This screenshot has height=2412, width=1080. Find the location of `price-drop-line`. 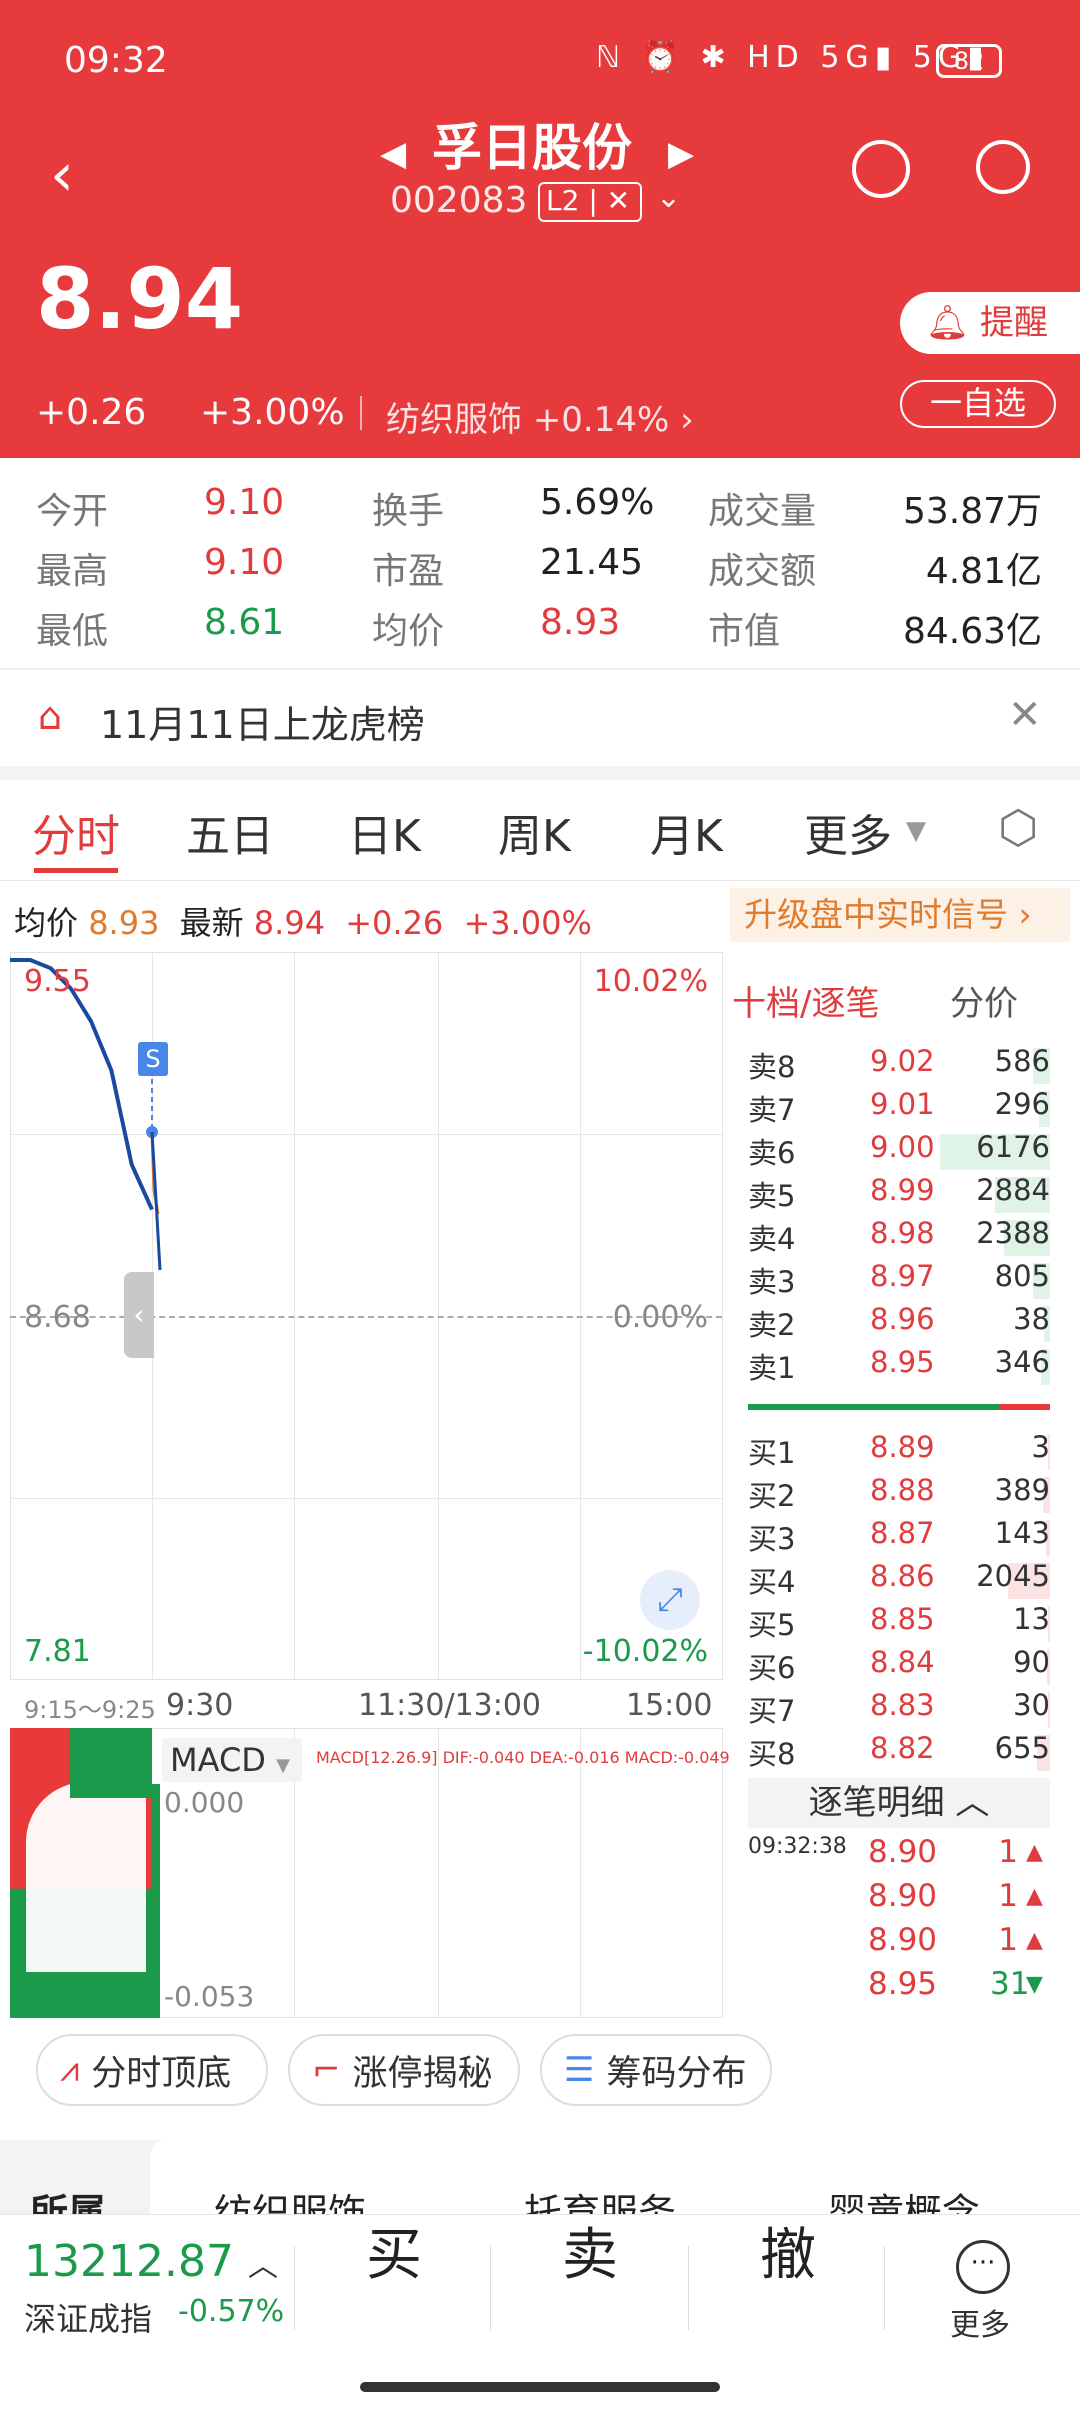

price-drop-line is located at coordinates (156, 1201).